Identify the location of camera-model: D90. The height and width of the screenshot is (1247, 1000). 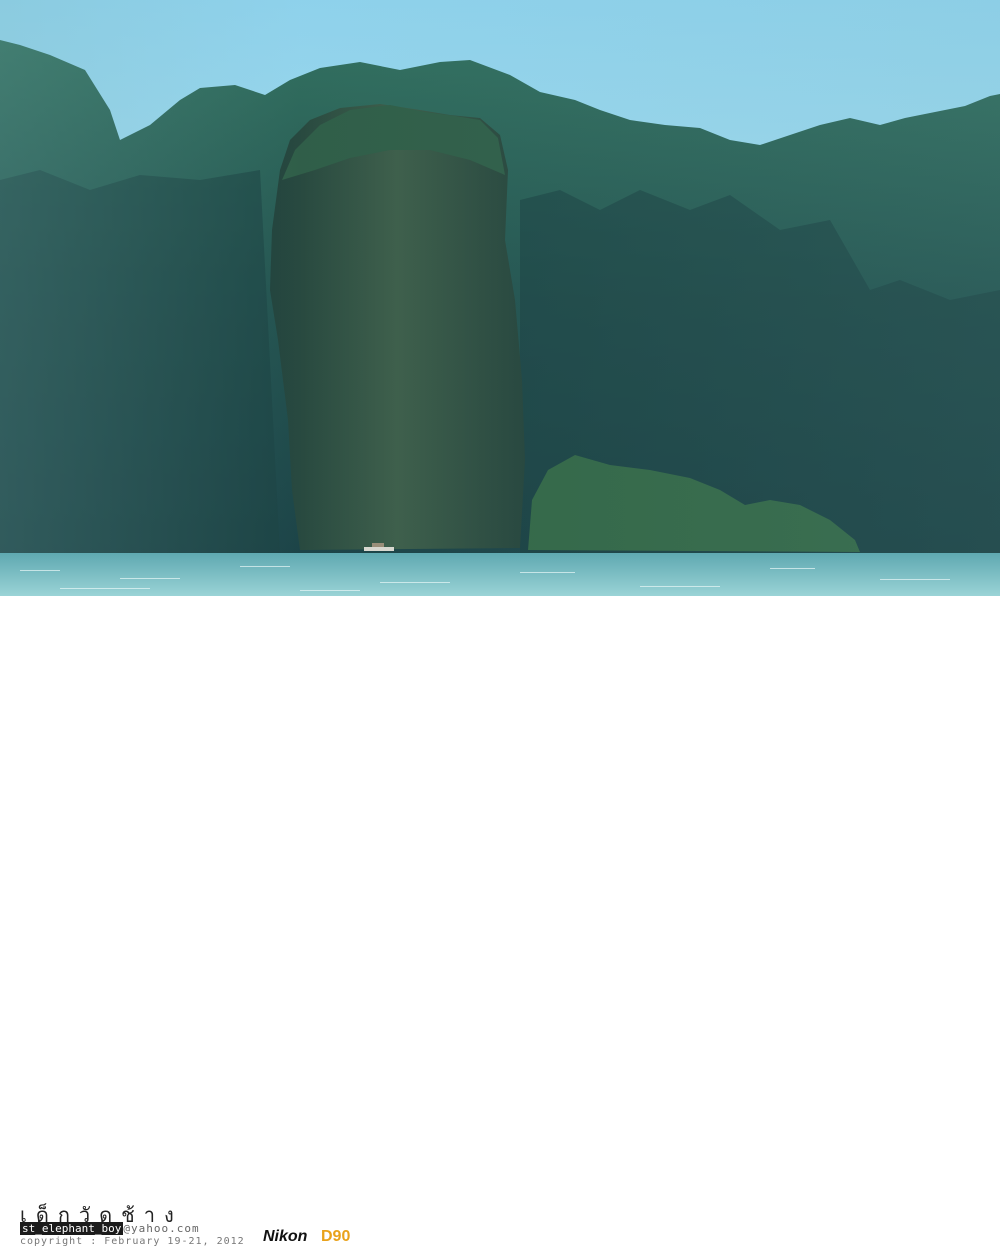
(336, 1236).